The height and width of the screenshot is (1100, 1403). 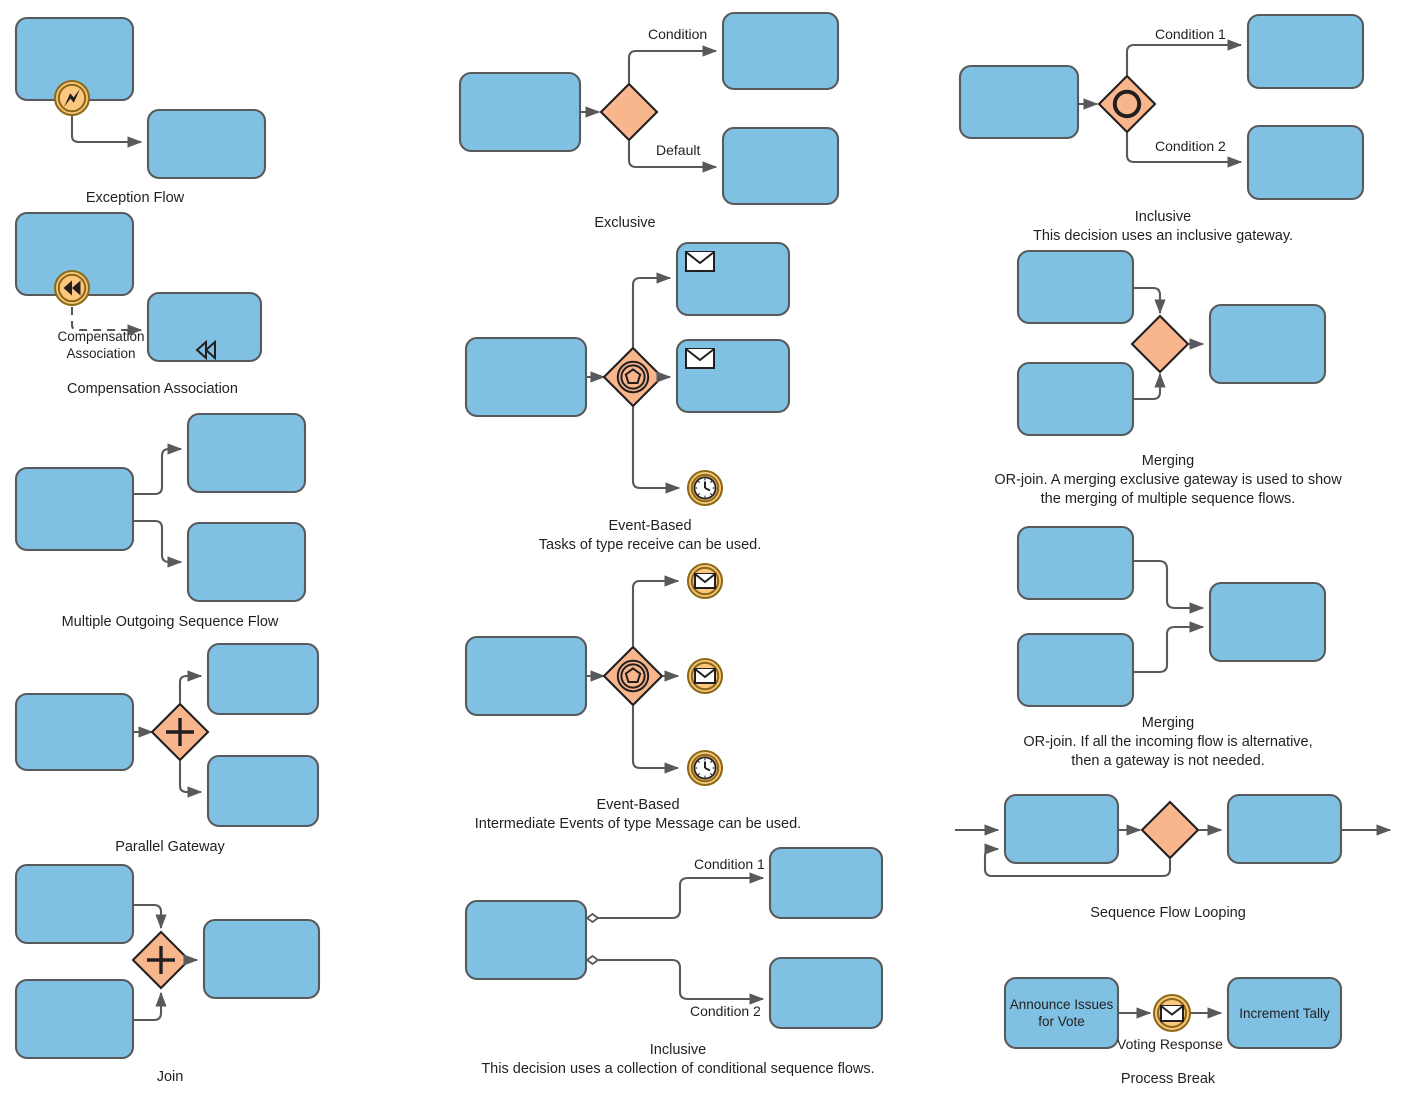 I want to click on group-multiple-outgoing, so click(x=160, y=507).